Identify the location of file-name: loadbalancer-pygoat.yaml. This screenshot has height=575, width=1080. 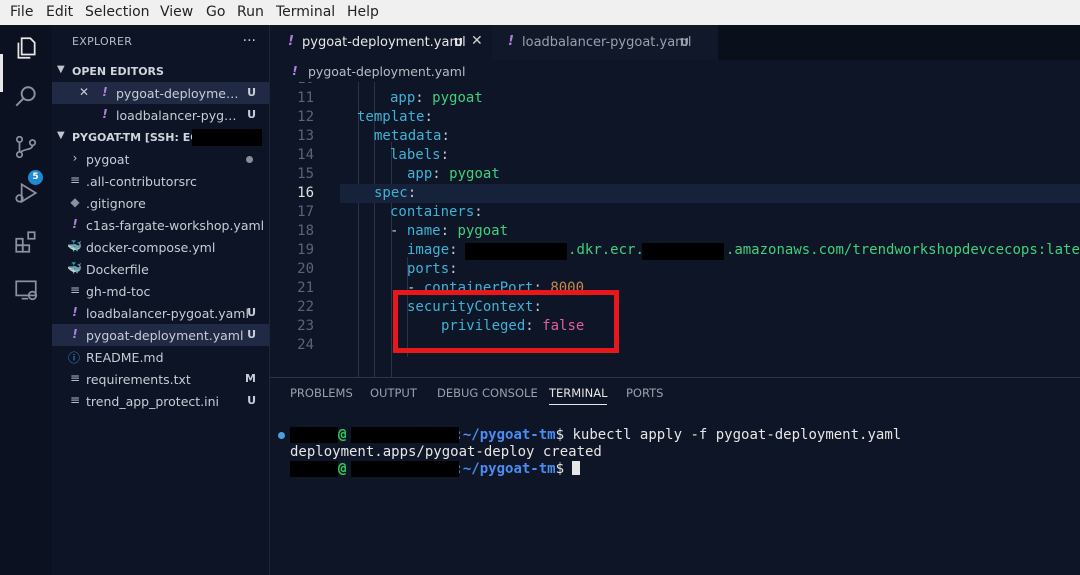
(167, 313).